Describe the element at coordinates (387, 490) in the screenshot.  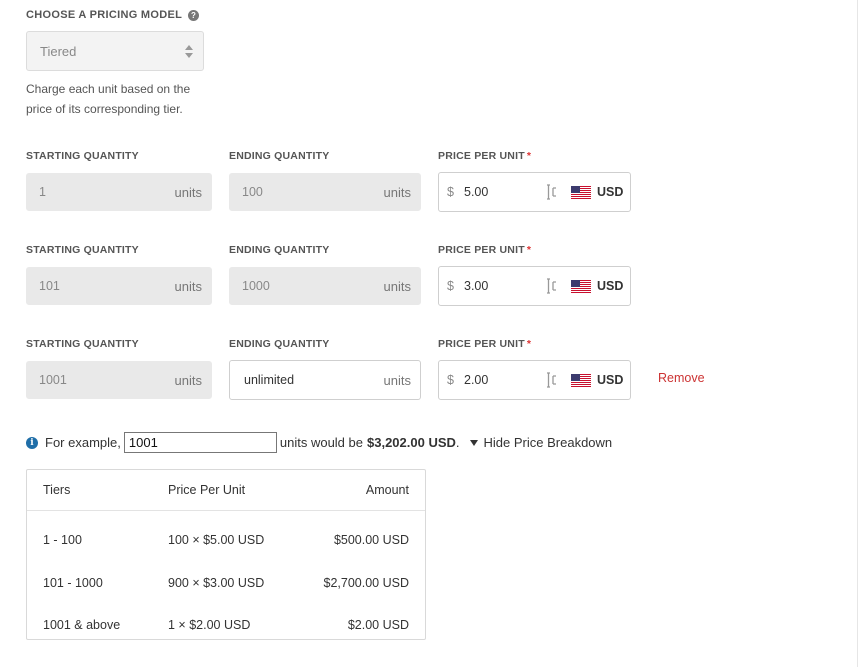
I see `header-amount: Amount` at that location.